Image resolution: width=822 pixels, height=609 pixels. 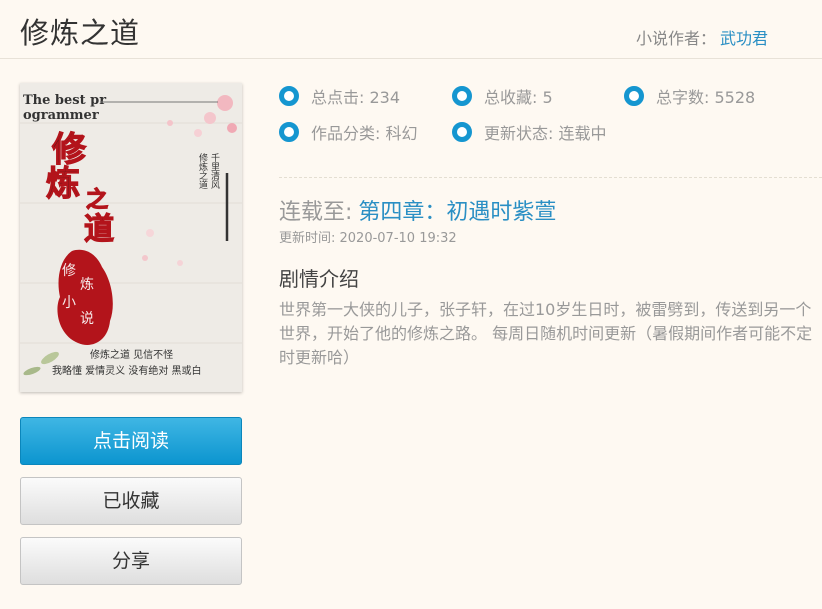 I want to click on stat-word-count: 总字数: 5528, so click(x=689, y=96).